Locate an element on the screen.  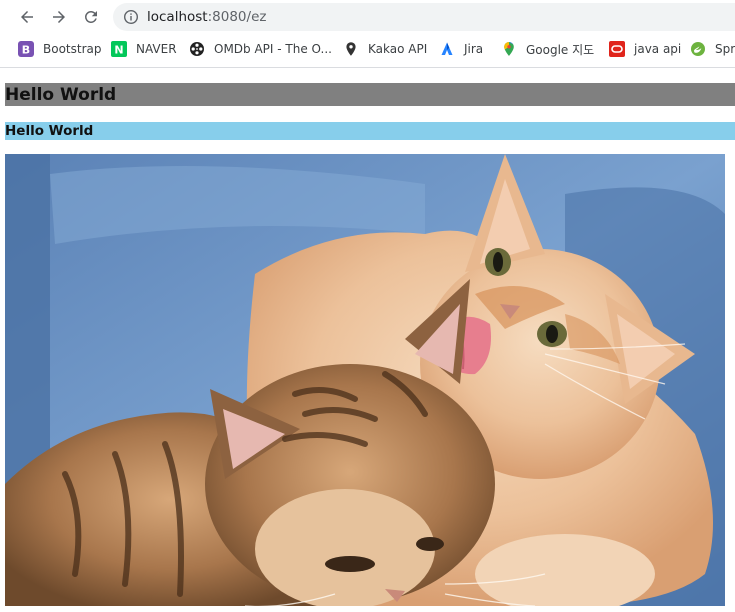
bookmark-label: Kakao API is located at coordinates (398, 49).